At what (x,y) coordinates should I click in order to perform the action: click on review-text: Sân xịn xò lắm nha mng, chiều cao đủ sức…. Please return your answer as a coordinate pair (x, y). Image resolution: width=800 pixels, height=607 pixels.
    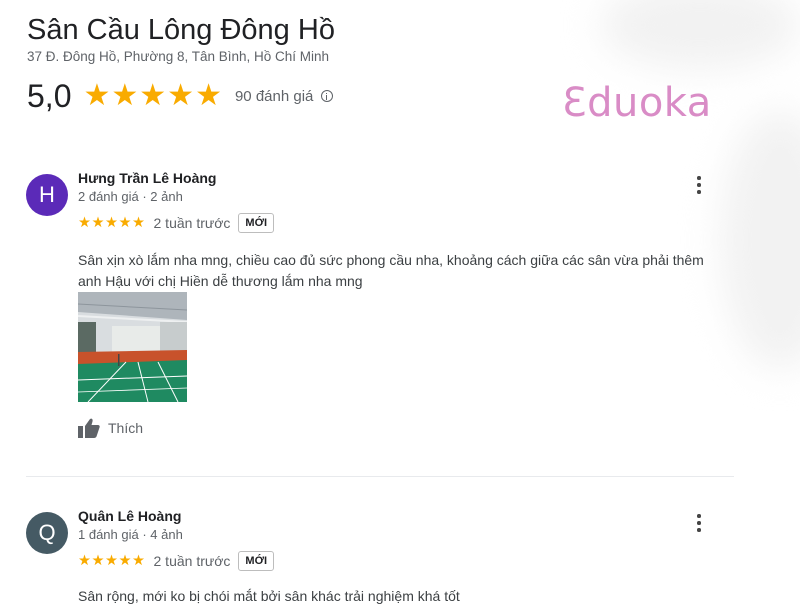
    Looking at the image, I should click on (391, 270).